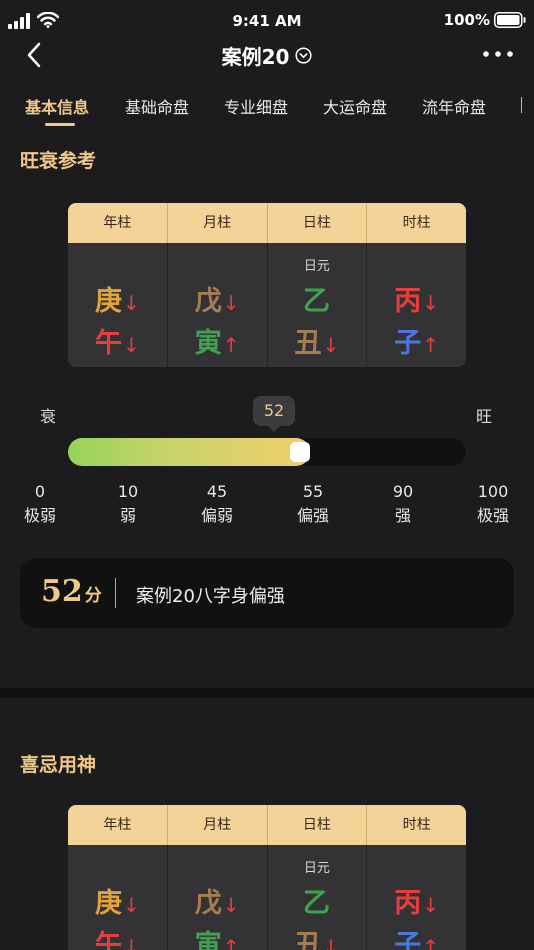  What do you see at coordinates (303, 55) in the screenshot?
I see `chevron-down-circle-icon` at bounding box center [303, 55].